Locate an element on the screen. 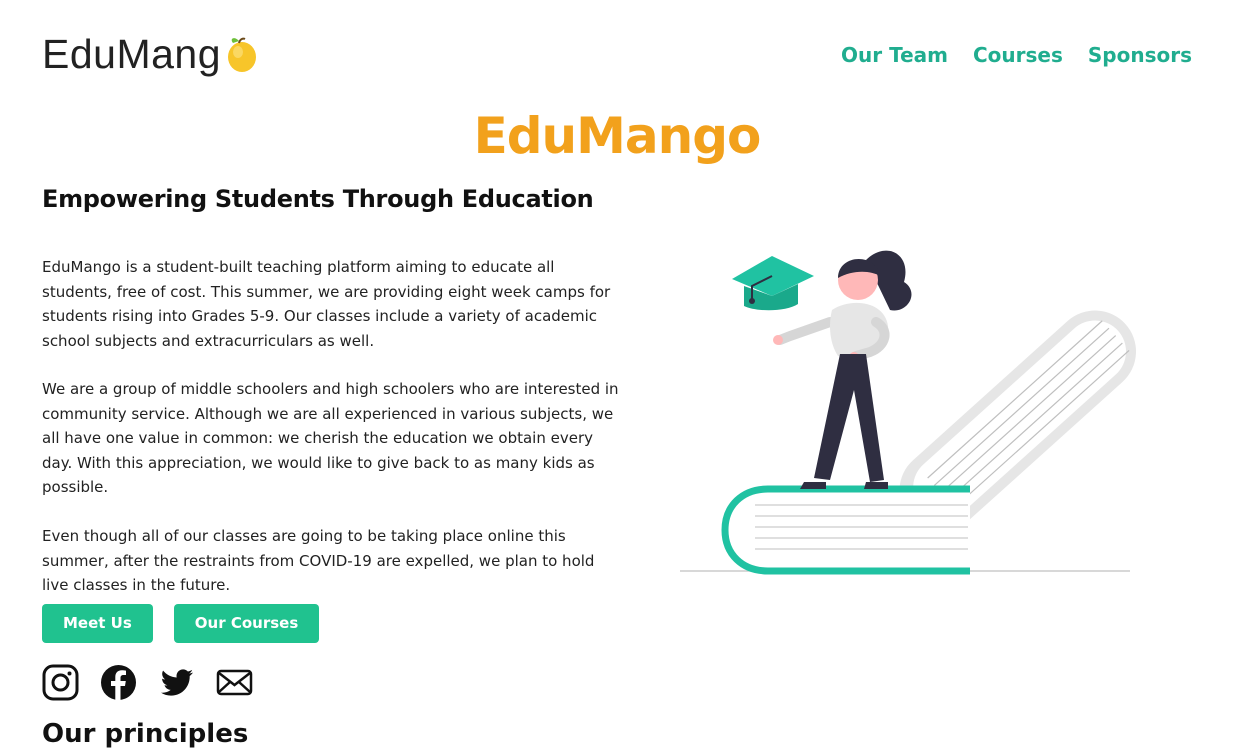 This screenshot has height=754, width=1234. twitter-icon is located at coordinates (176, 682).